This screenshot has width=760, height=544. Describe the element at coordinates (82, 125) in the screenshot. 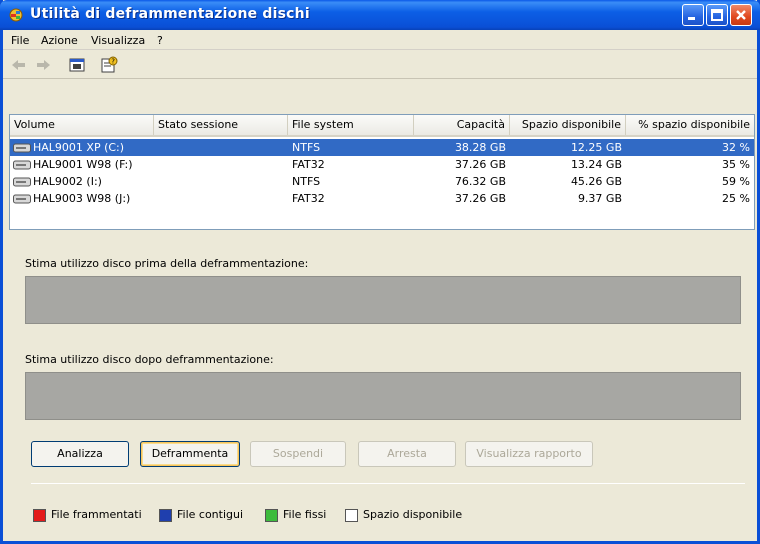

I see `col-volume: Volume` at that location.